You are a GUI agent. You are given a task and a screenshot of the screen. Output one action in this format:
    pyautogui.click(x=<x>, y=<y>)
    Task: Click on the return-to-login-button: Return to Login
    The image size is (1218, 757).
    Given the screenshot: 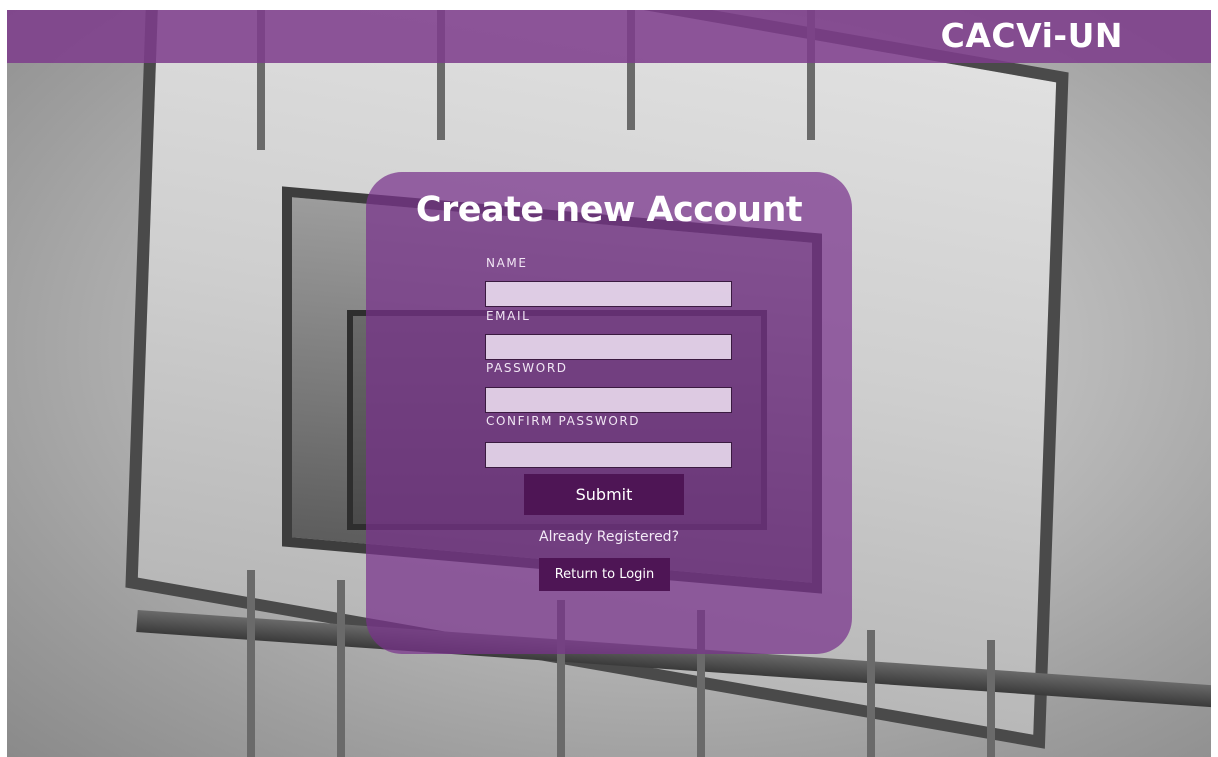 What is the action you would take?
    pyautogui.click(x=604, y=574)
    